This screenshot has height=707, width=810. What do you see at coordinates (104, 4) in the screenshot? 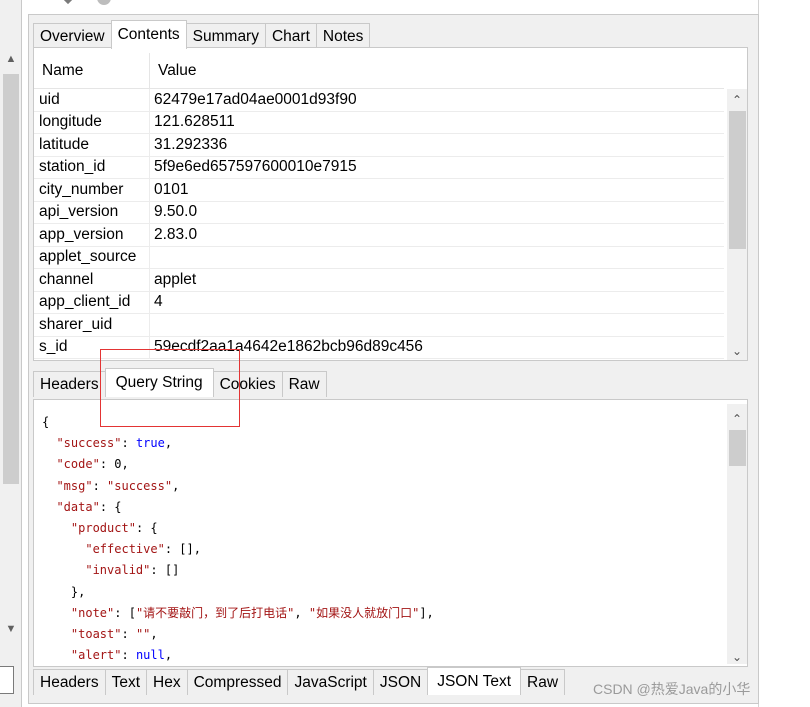
I see `settings-icon` at bounding box center [104, 4].